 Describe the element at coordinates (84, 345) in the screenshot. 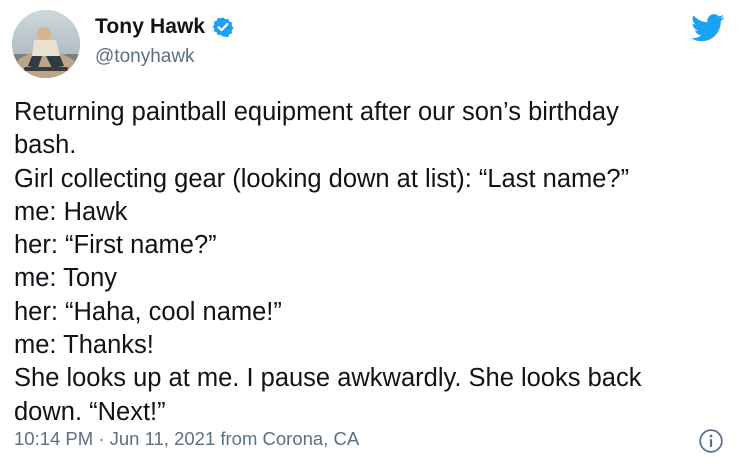

I see `tweet-text-line: me: Thanks!` at that location.